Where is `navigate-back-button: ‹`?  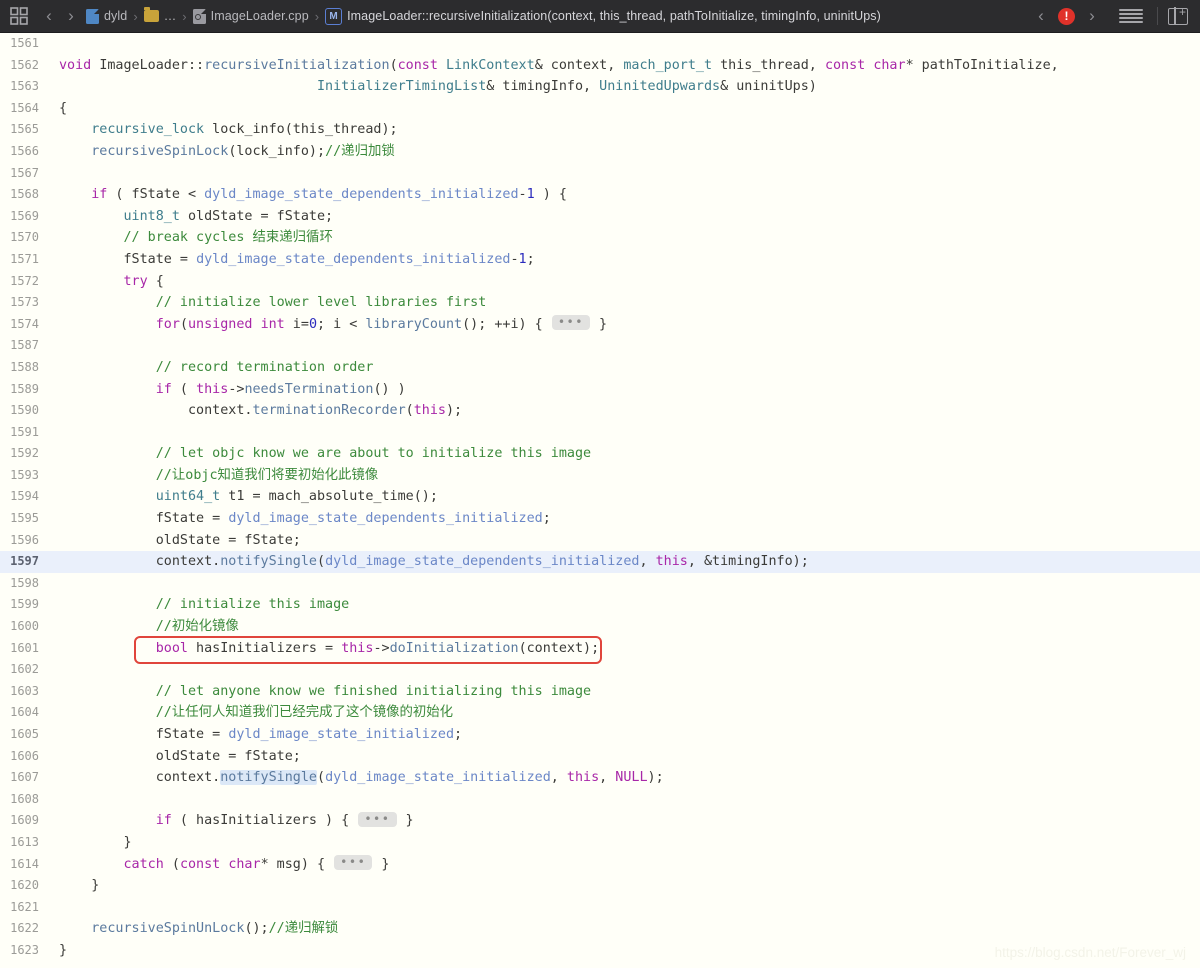 navigate-back-button: ‹ is located at coordinates (49, 16).